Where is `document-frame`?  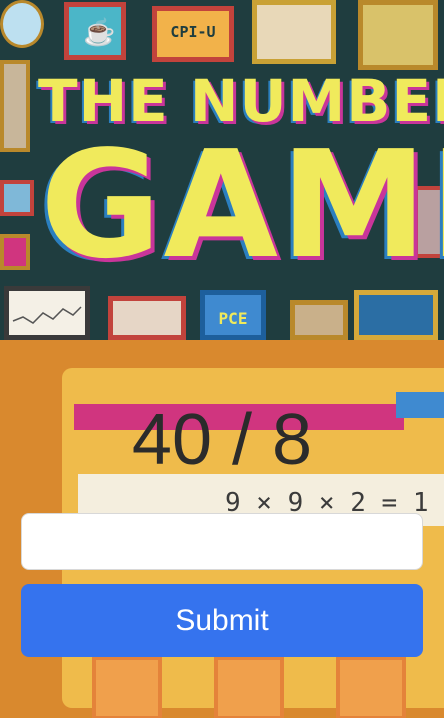 document-frame is located at coordinates (294, 32).